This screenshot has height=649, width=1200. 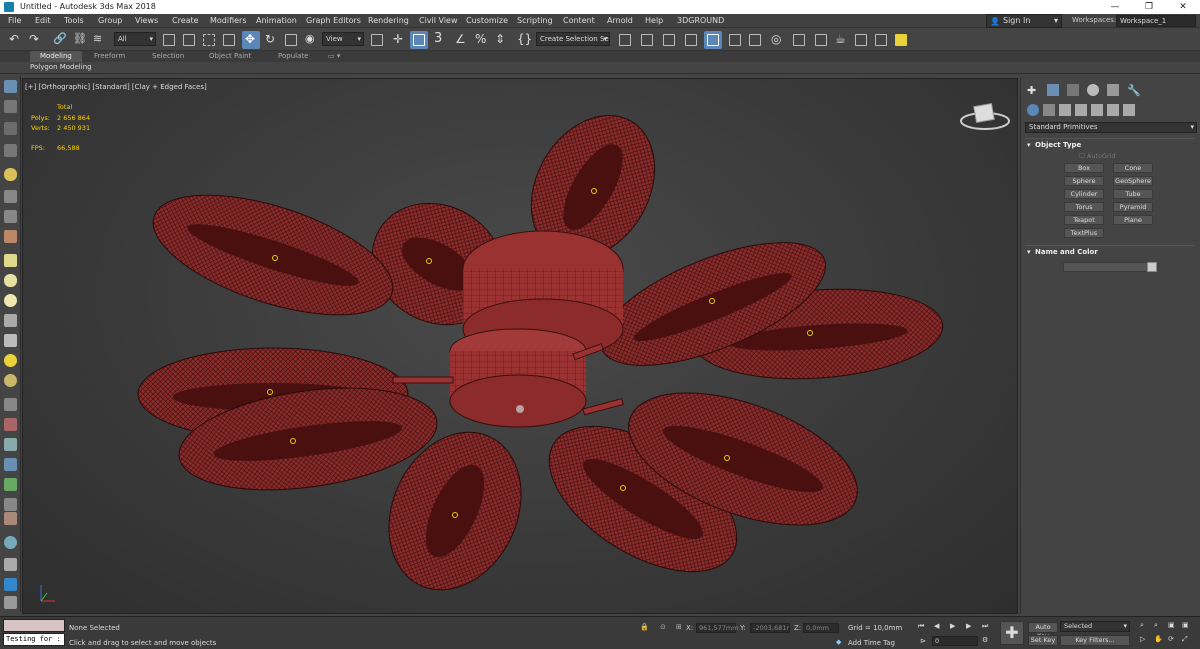 What do you see at coordinates (438, 20) in the screenshot?
I see `menu-civil-view: Civil View` at bounding box center [438, 20].